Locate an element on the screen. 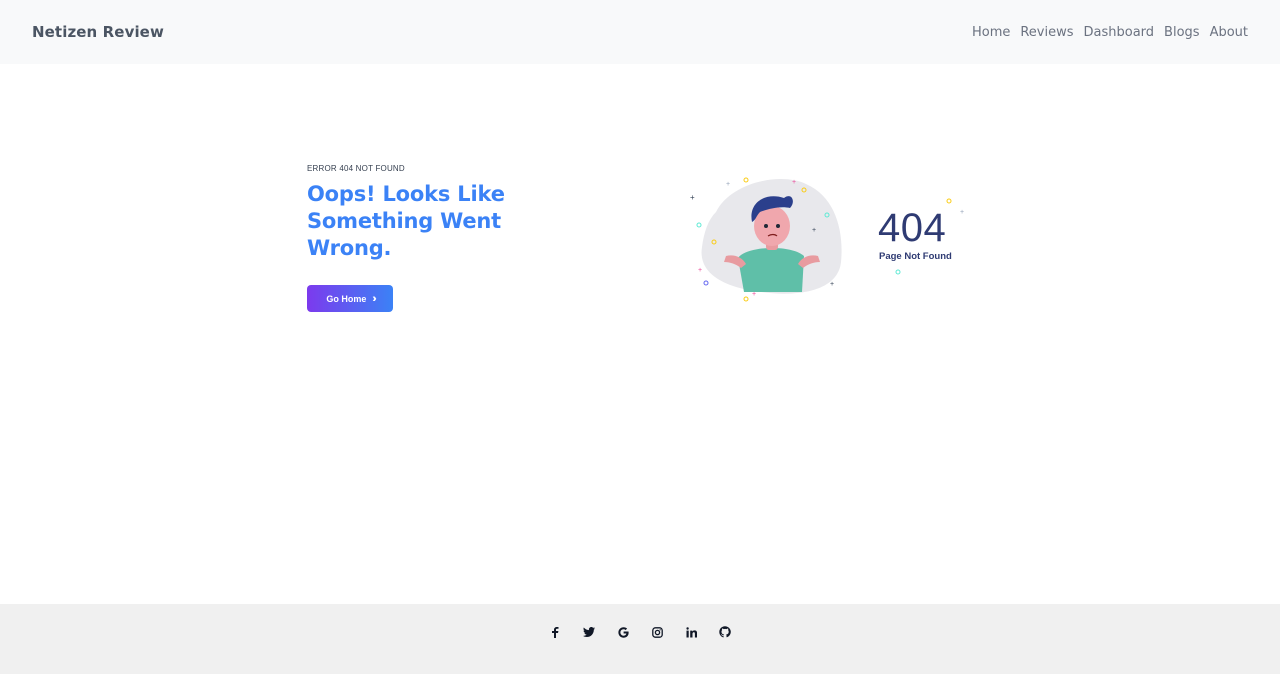 The width and height of the screenshot is (1280, 674). go-home-button: Go Home ›› is located at coordinates (350, 298).